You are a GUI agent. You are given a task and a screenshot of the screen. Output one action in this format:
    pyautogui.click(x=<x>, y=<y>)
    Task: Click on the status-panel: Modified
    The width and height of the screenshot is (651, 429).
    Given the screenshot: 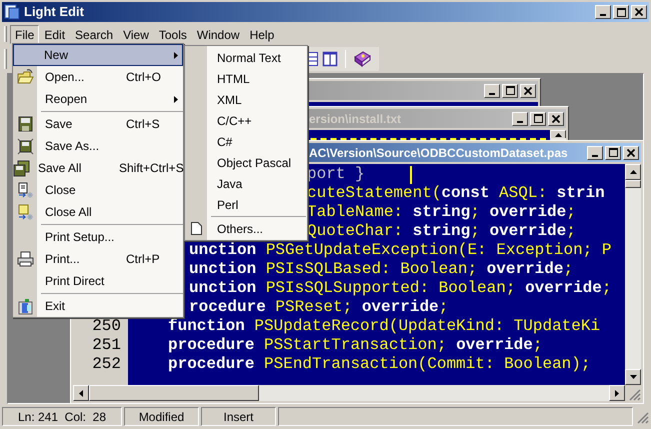 What is the action you would take?
    pyautogui.click(x=161, y=416)
    